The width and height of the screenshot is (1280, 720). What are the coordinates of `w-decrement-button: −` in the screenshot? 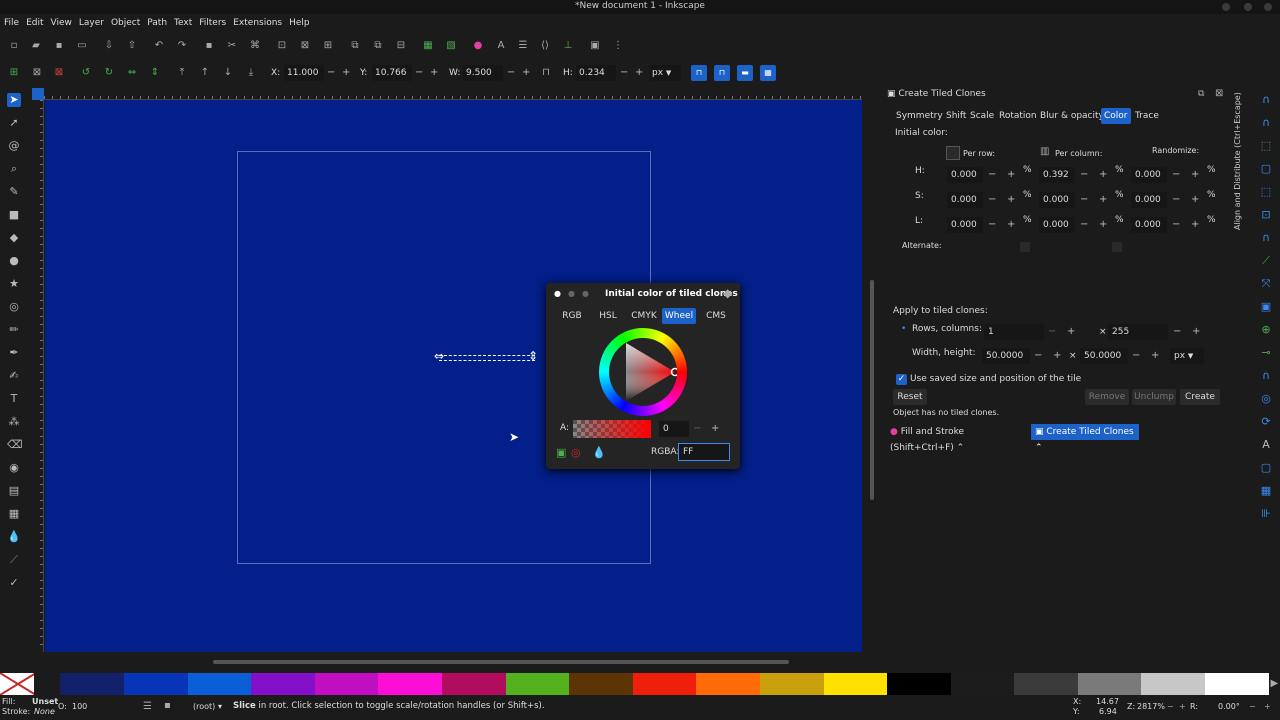 It's located at (511, 73).